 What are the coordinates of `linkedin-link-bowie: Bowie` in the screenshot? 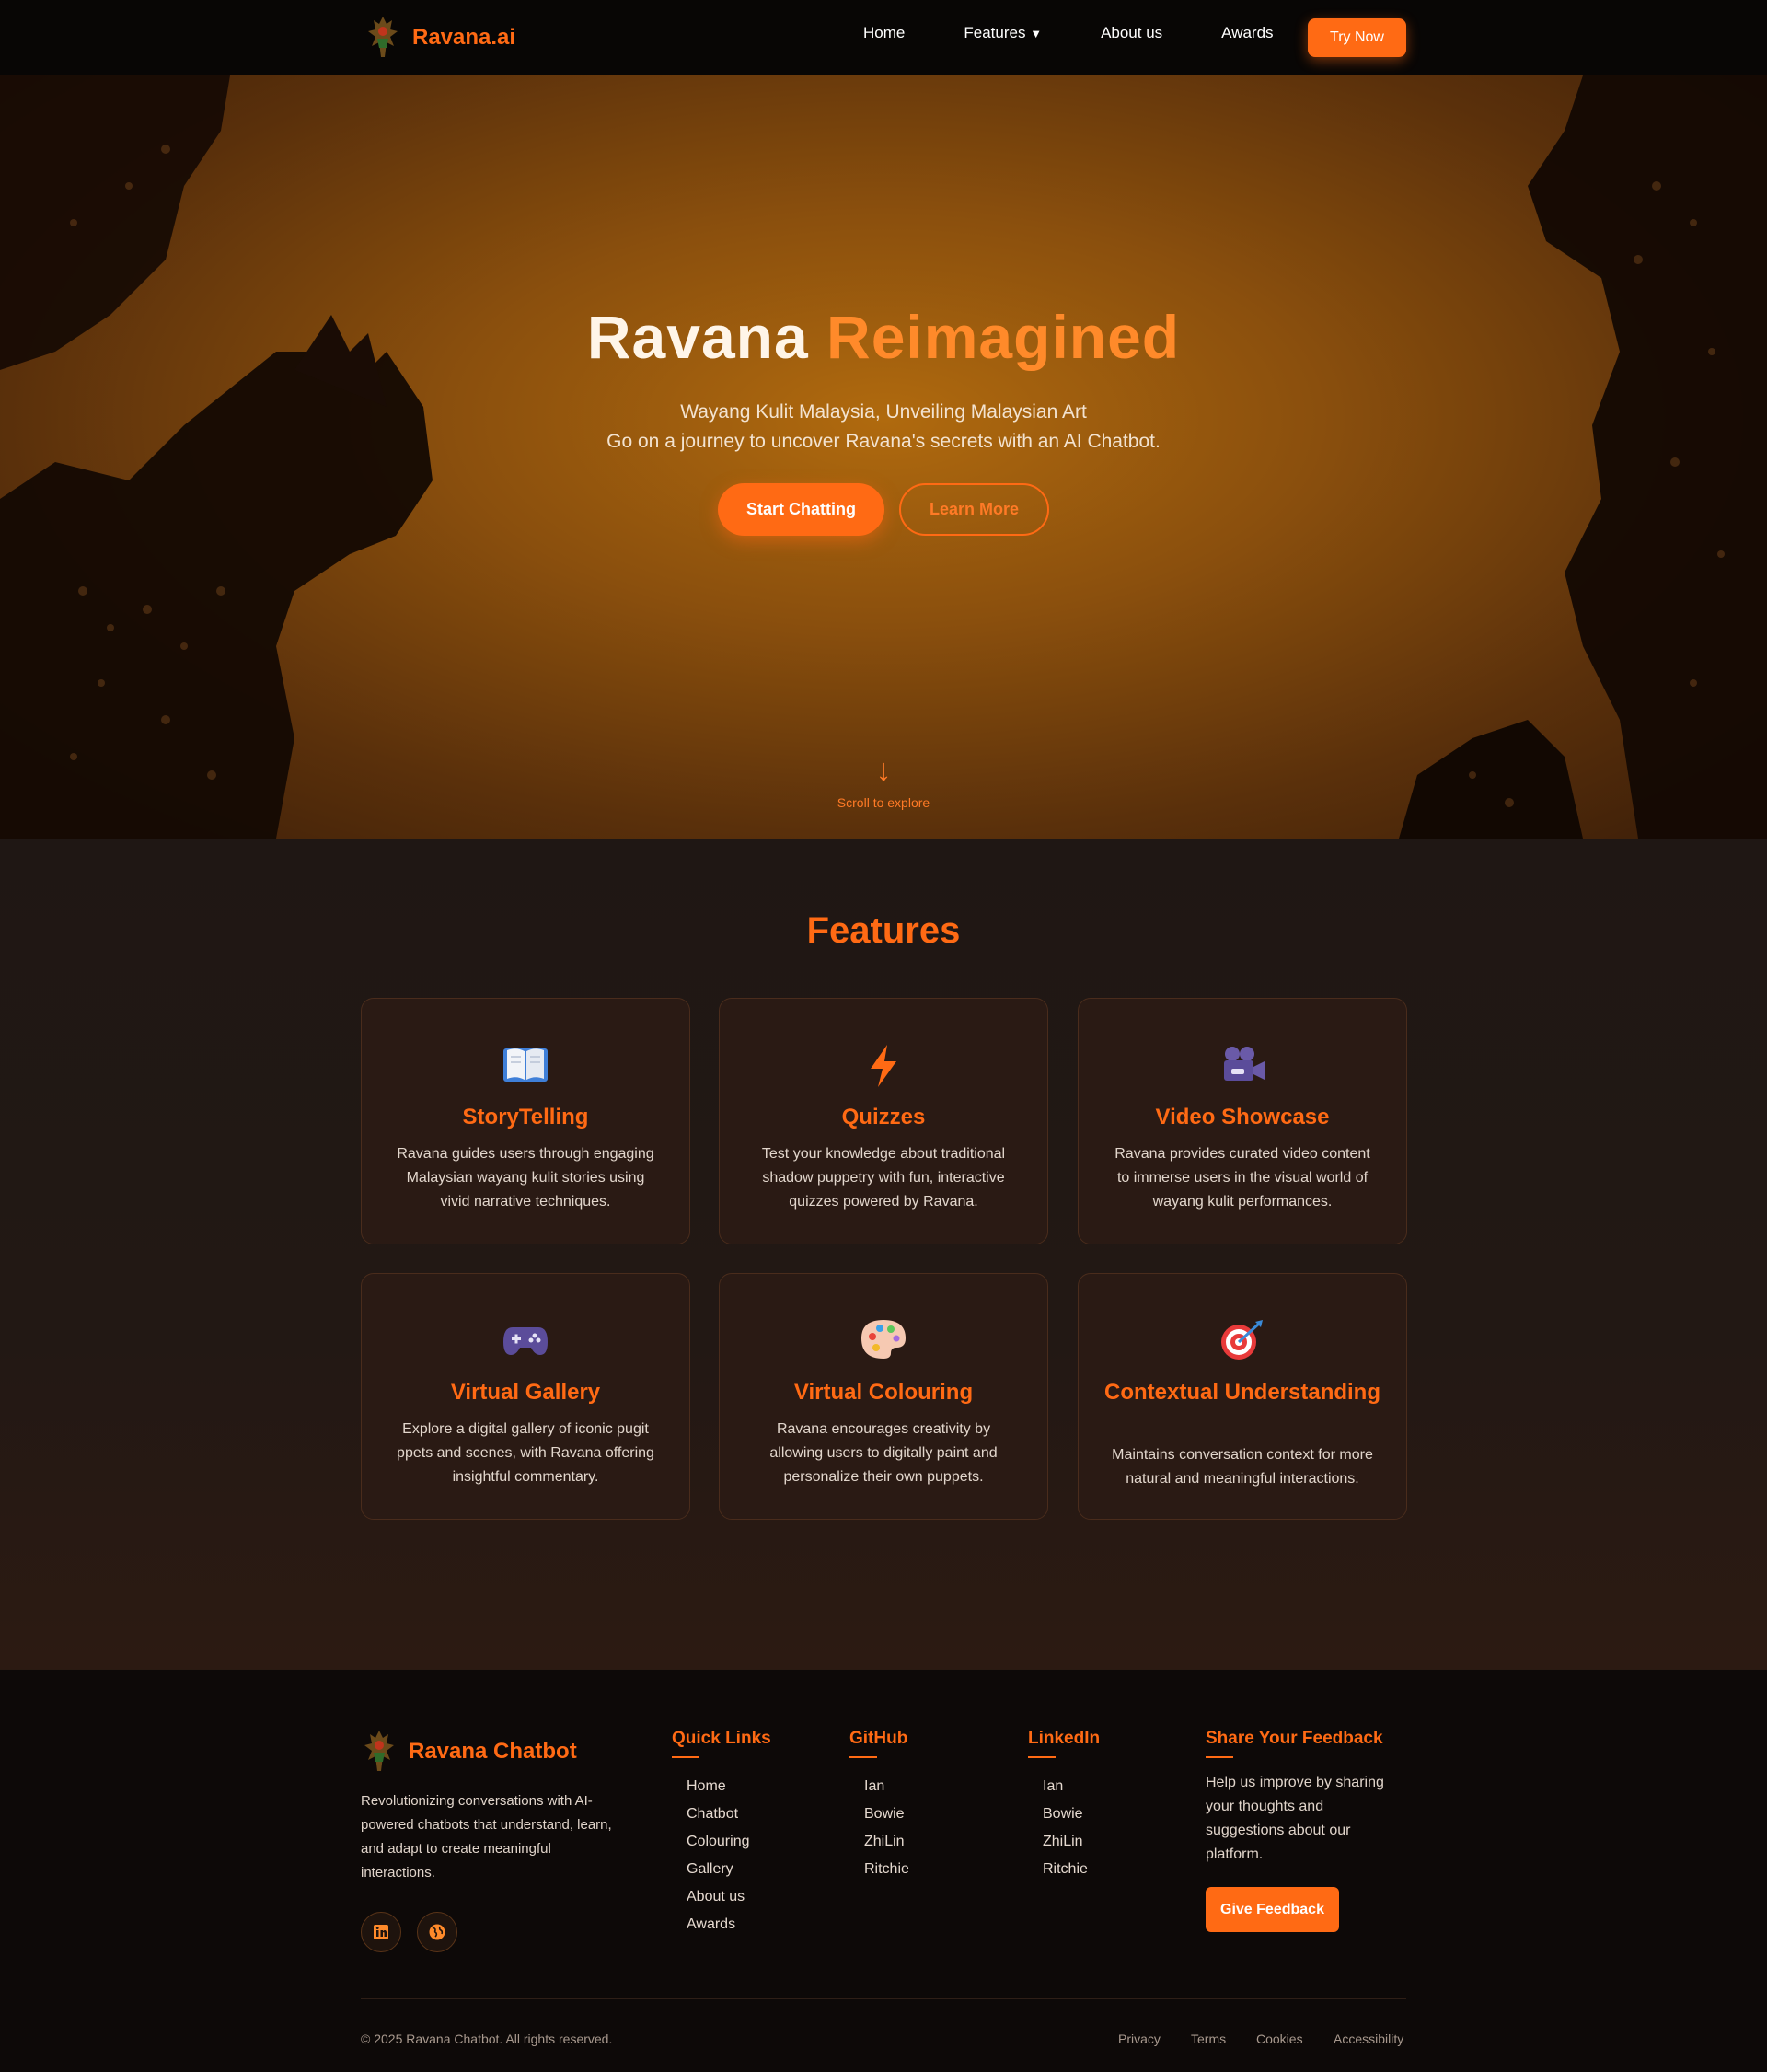 It's located at (1071, 1814).